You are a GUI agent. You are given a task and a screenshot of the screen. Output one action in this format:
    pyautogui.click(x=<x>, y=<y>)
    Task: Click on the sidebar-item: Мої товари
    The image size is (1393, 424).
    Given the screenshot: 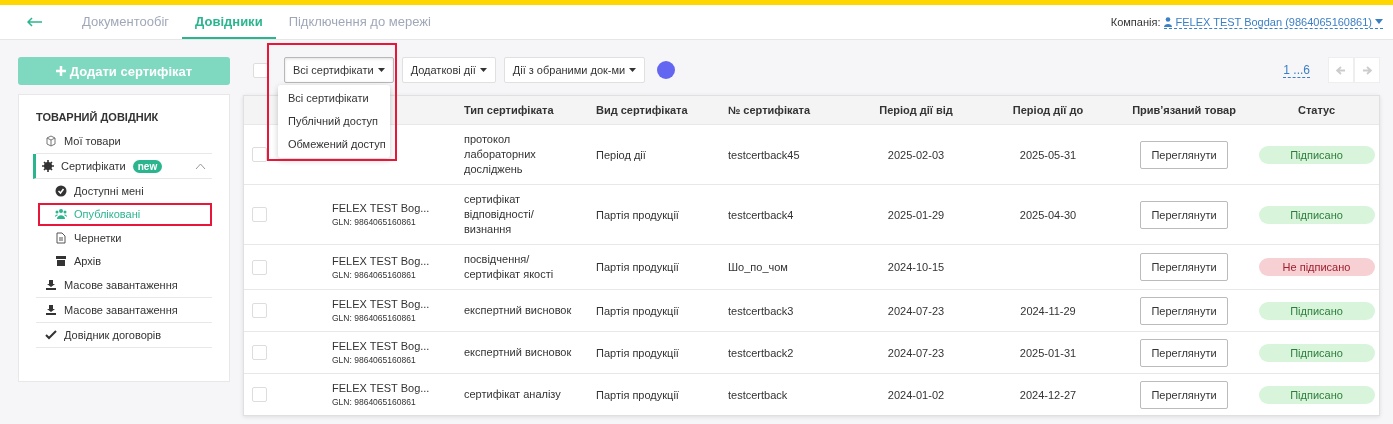 What is the action you would take?
    pyautogui.click(x=124, y=141)
    